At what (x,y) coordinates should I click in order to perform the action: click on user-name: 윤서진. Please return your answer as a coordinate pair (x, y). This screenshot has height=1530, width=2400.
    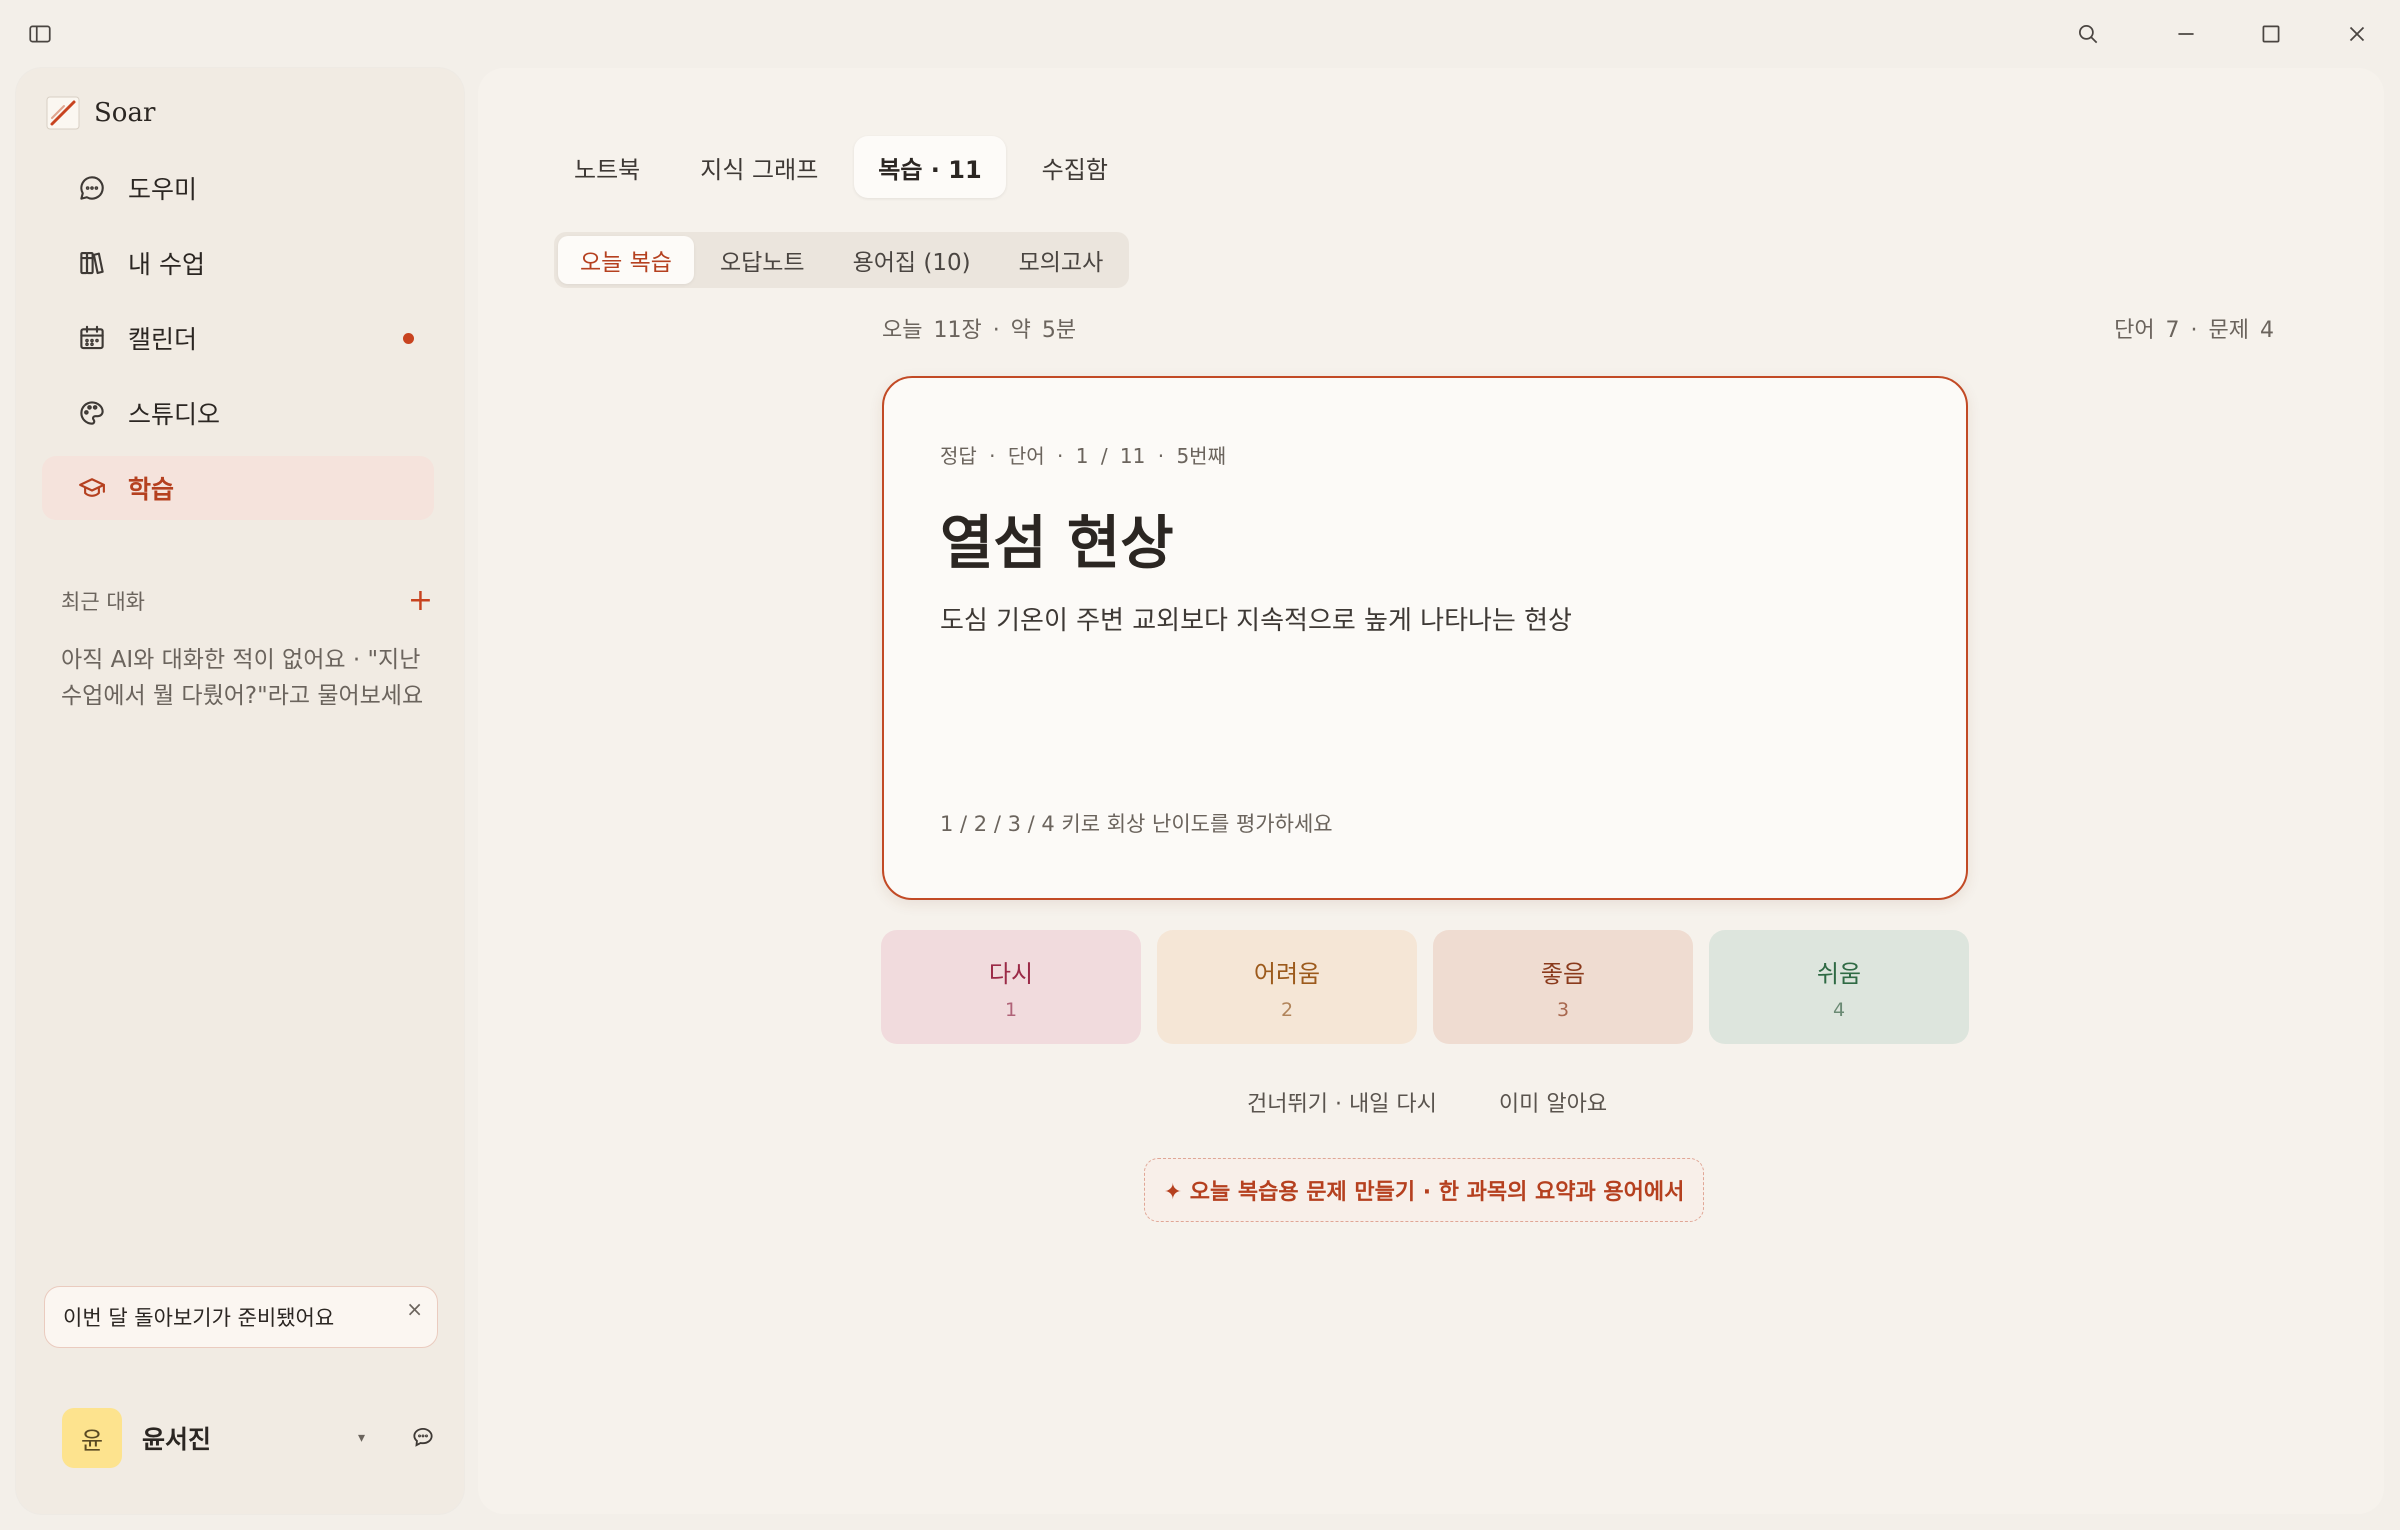
    Looking at the image, I should click on (177, 1439).